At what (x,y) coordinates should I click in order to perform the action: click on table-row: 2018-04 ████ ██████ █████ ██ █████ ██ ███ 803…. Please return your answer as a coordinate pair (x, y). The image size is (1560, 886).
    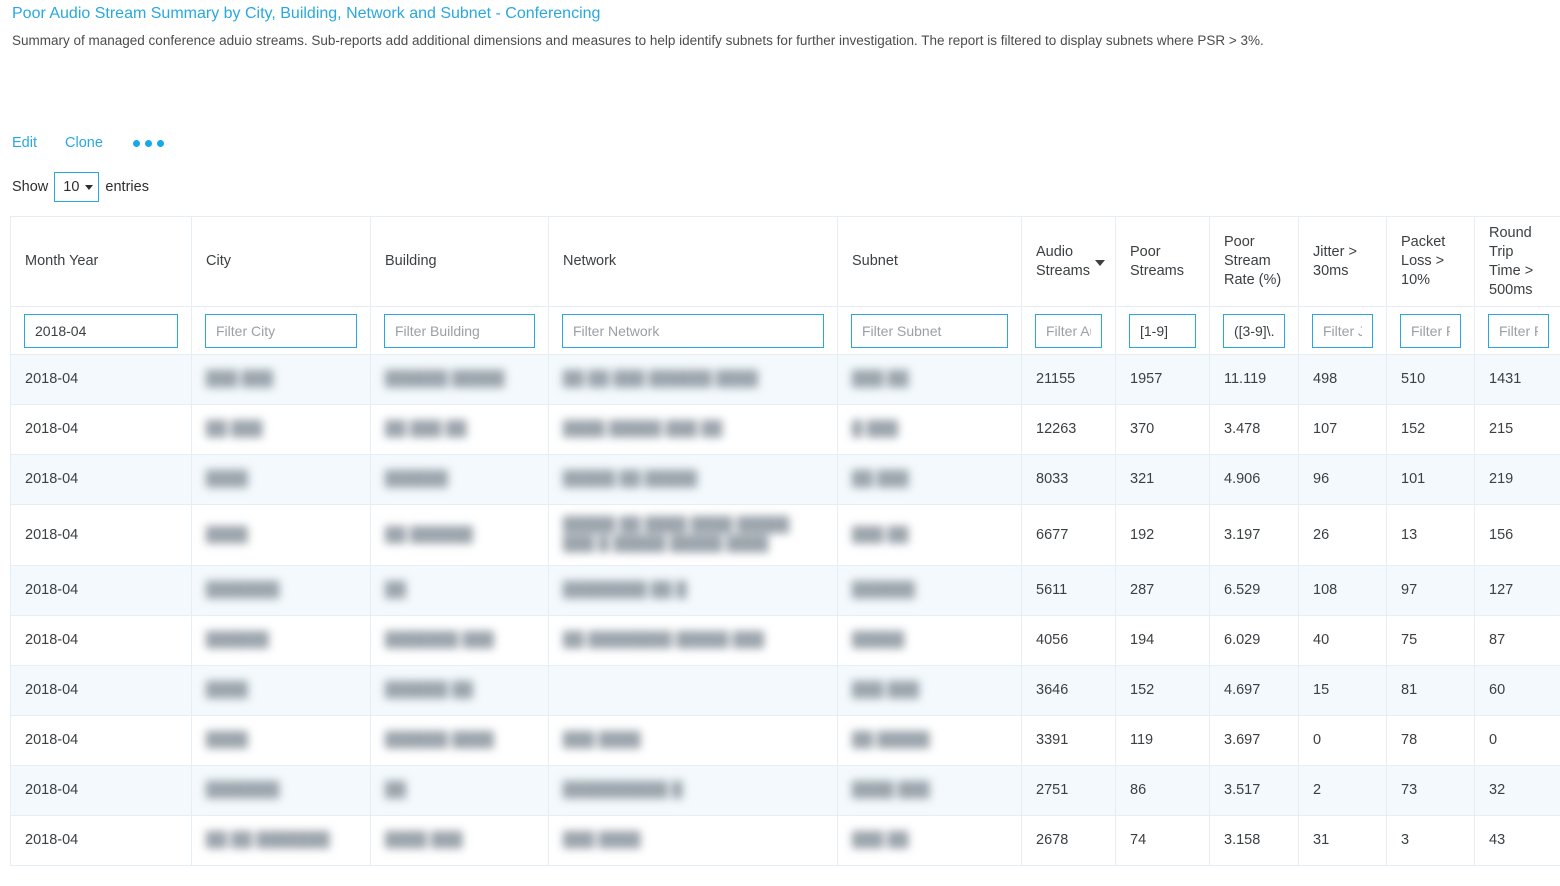
    Looking at the image, I should click on (785, 479).